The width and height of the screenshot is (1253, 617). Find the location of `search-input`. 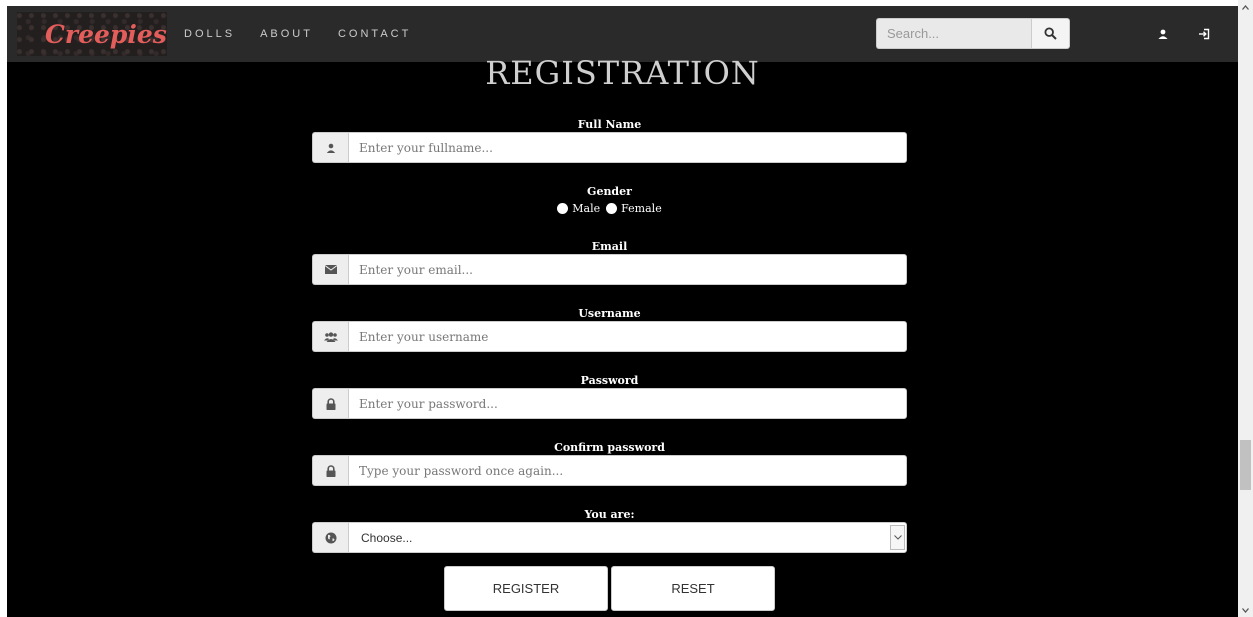

search-input is located at coordinates (953, 33).